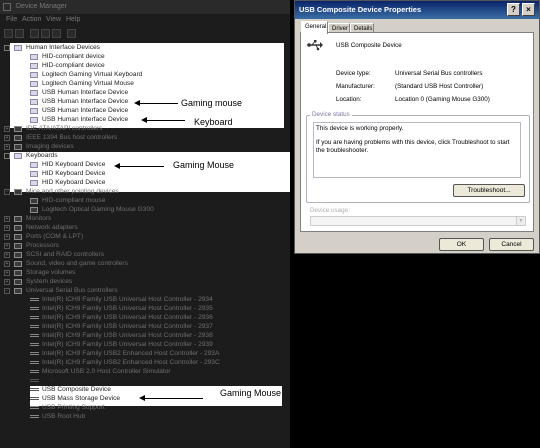 The height and width of the screenshot is (448, 540). I want to click on help-icon, so click(56, 33).